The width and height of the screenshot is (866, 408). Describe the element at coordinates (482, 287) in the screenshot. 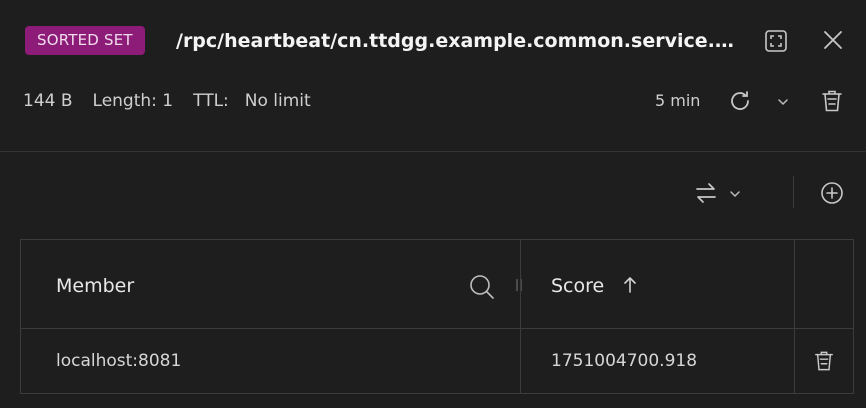

I see `search-icon` at that location.